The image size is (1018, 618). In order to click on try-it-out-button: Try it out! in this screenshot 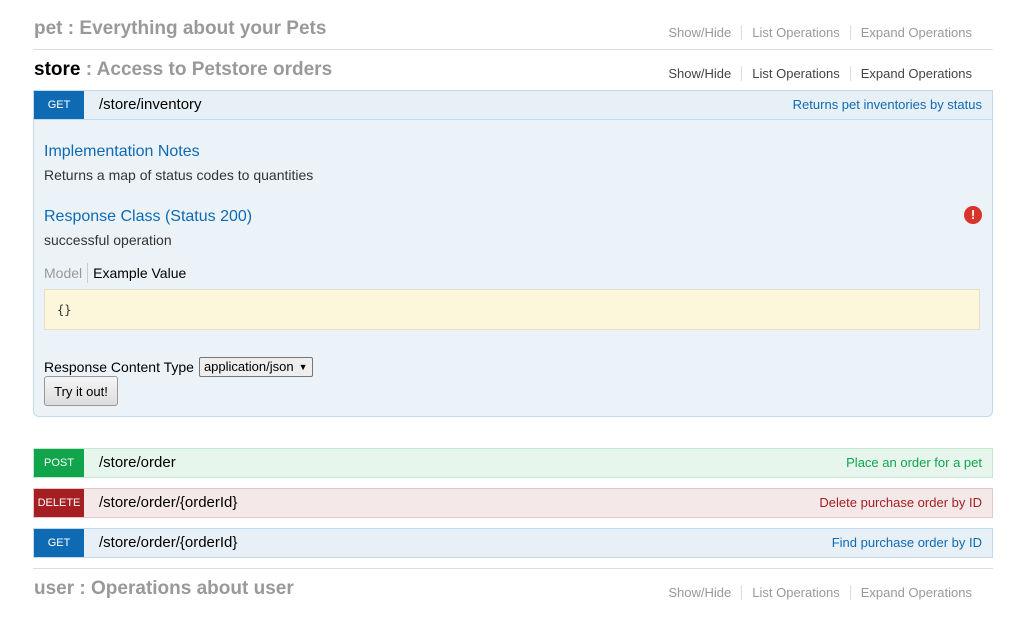, I will do `click(81, 391)`.